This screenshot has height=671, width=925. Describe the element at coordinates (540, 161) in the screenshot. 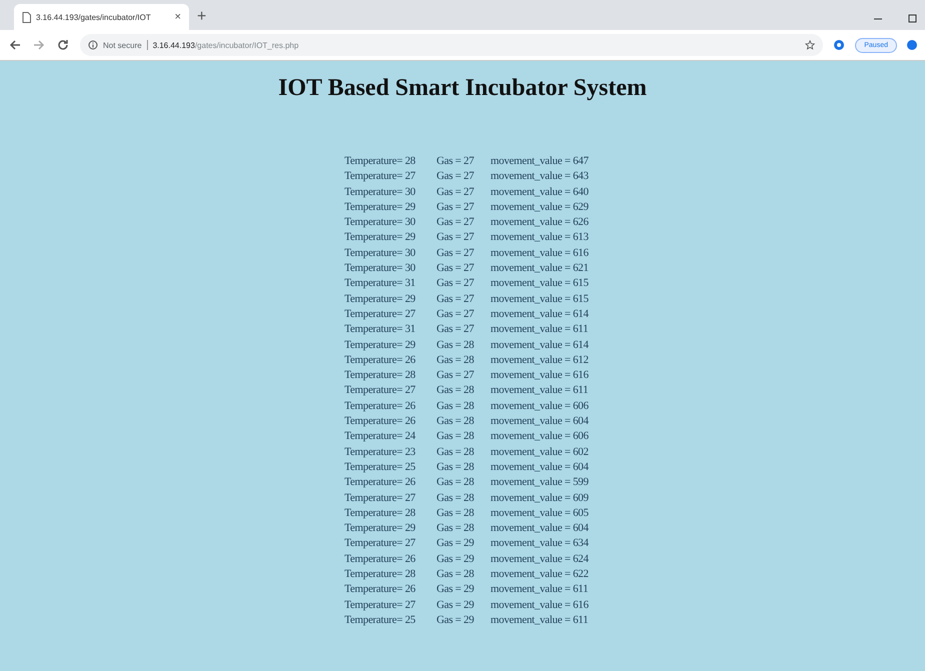

I see `movement-reading: movement_value = 647` at that location.